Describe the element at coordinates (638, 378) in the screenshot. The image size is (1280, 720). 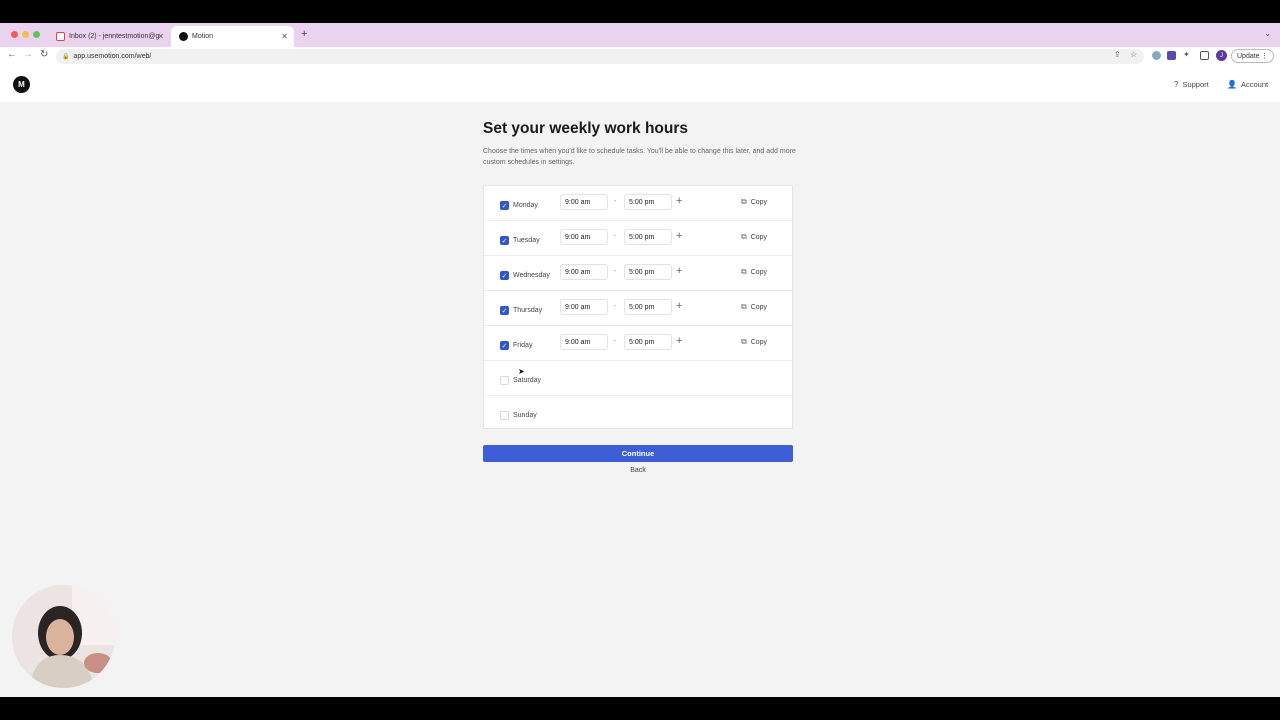
I see `day-row-saturday: Saturday` at that location.